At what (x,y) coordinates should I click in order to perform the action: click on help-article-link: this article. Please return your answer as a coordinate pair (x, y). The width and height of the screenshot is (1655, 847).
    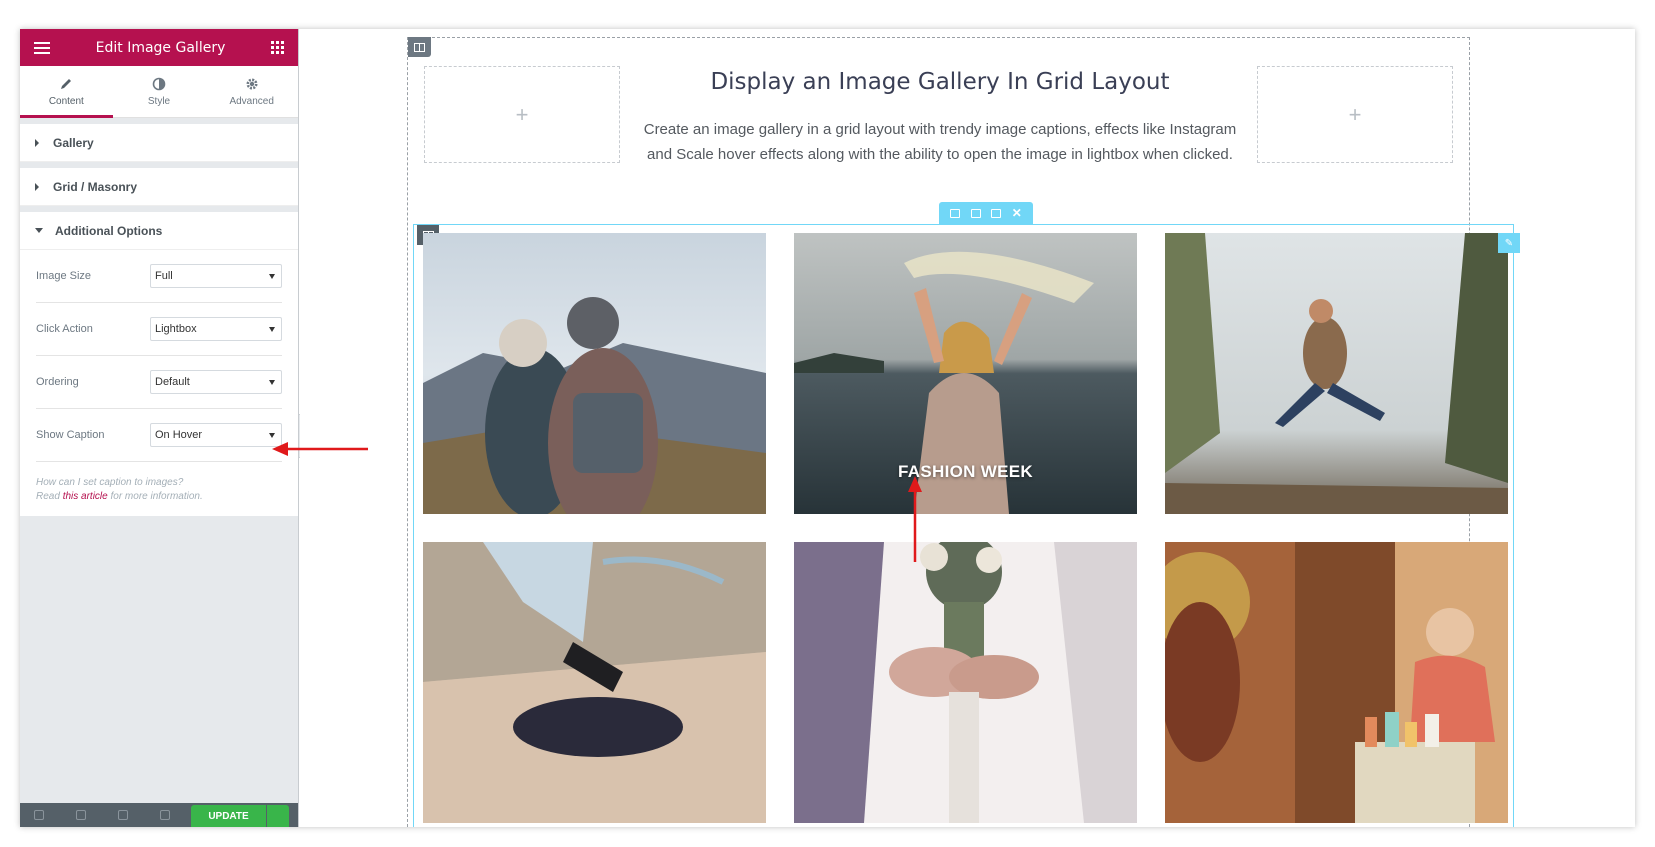
    Looking at the image, I should click on (85, 496).